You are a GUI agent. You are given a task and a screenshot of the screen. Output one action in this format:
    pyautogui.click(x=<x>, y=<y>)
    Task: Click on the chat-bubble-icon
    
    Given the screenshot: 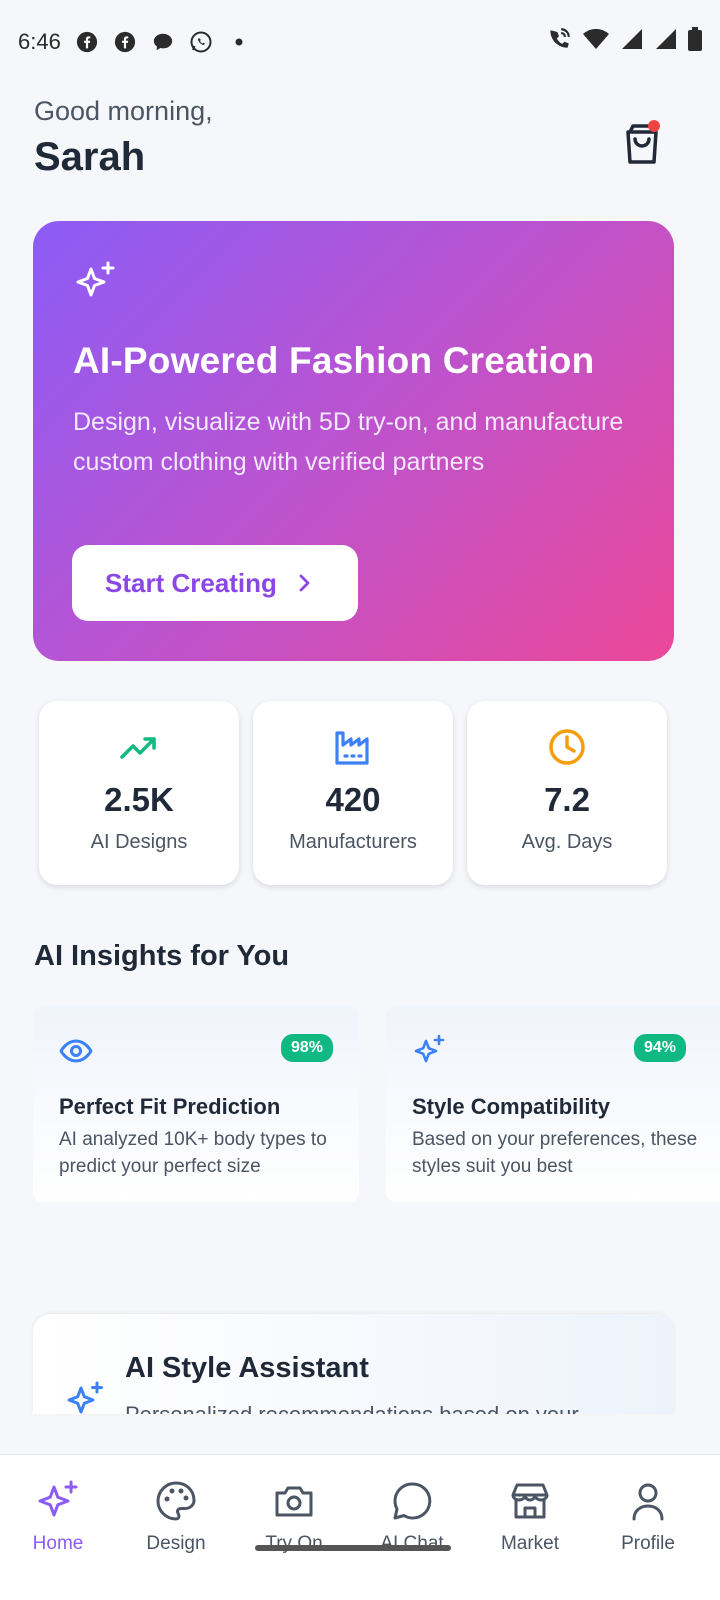 What is the action you would take?
    pyautogui.click(x=163, y=42)
    